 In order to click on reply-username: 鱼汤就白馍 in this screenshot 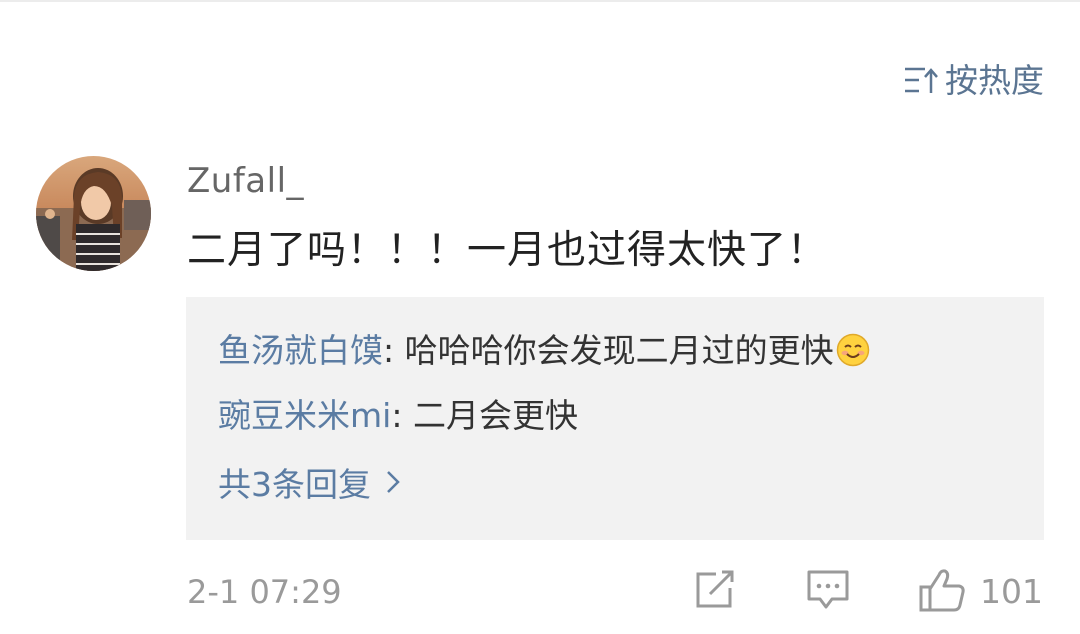, I will do `click(300, 350)`.